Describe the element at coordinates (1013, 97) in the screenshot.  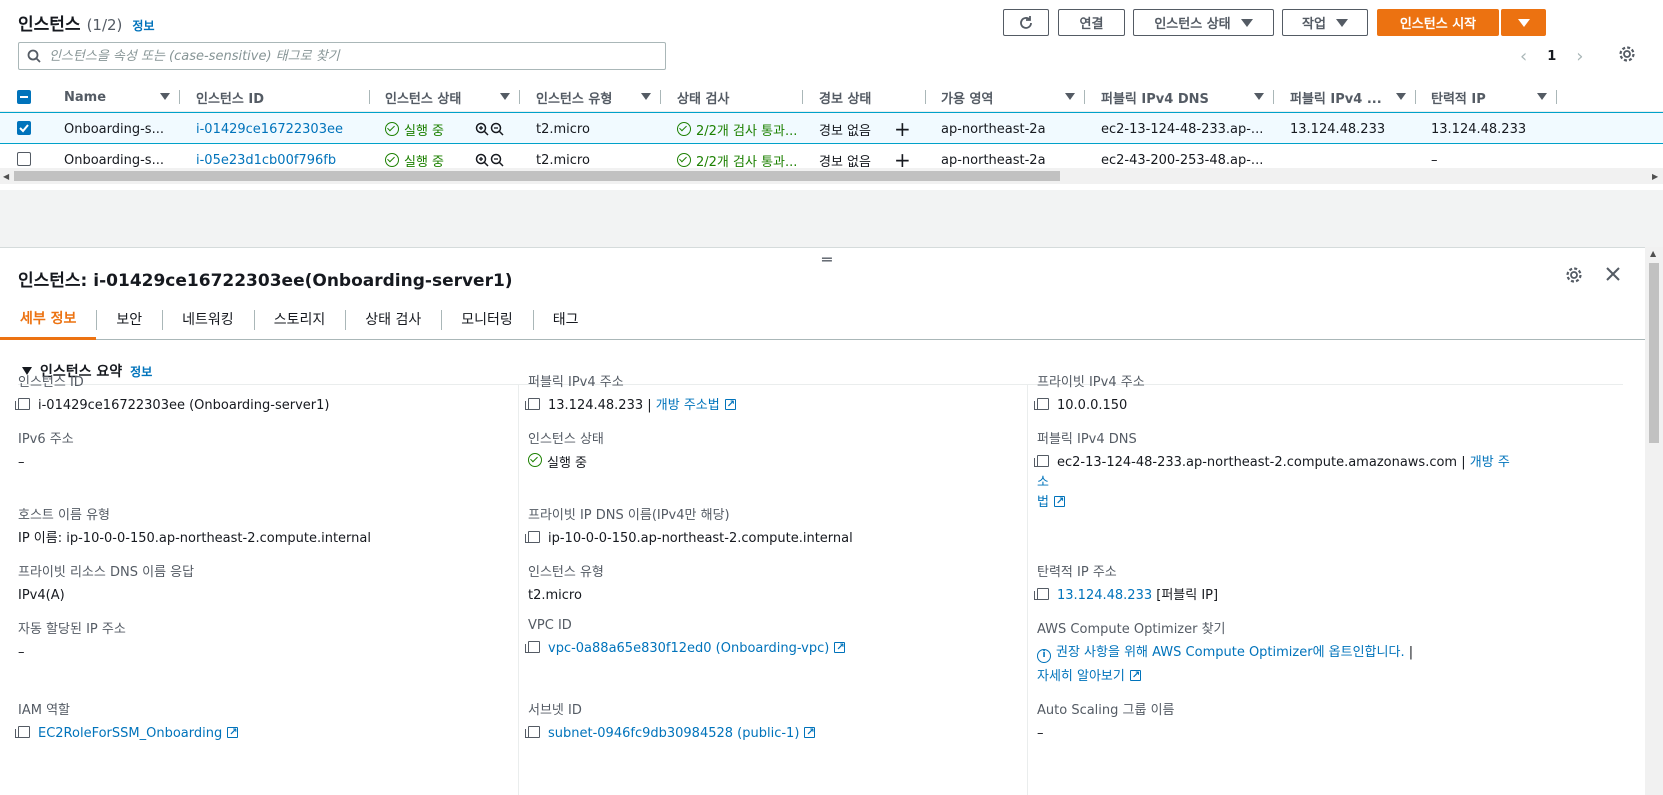
I see `col-availability-zone: 가용 영역` at that location.